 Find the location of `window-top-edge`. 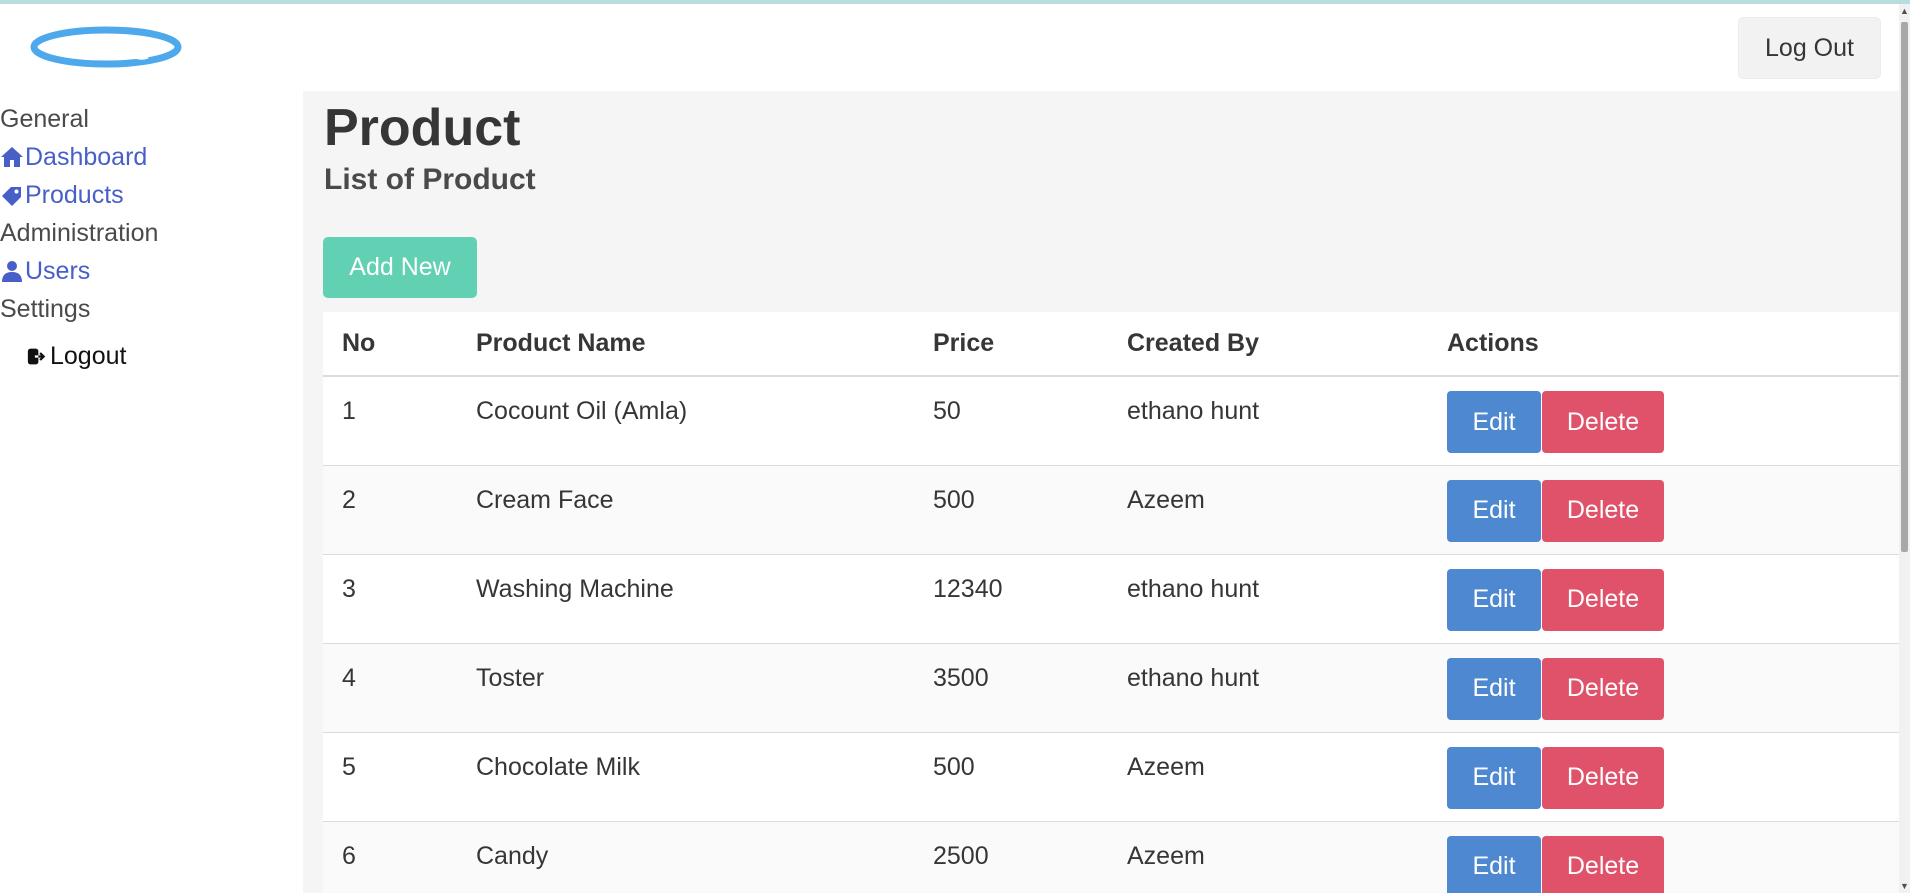

window-top-edge is located at coordinates (955, 2).